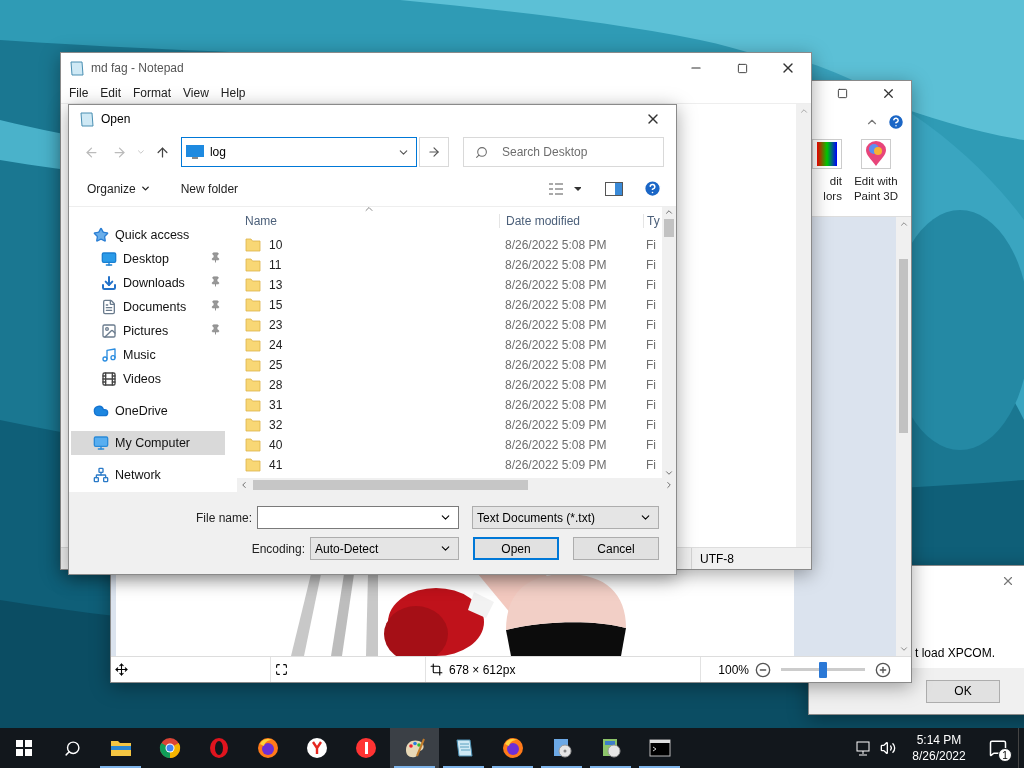 The image size is (1024, 768). I want to click on notification-count: 1, so click(1005, 755).